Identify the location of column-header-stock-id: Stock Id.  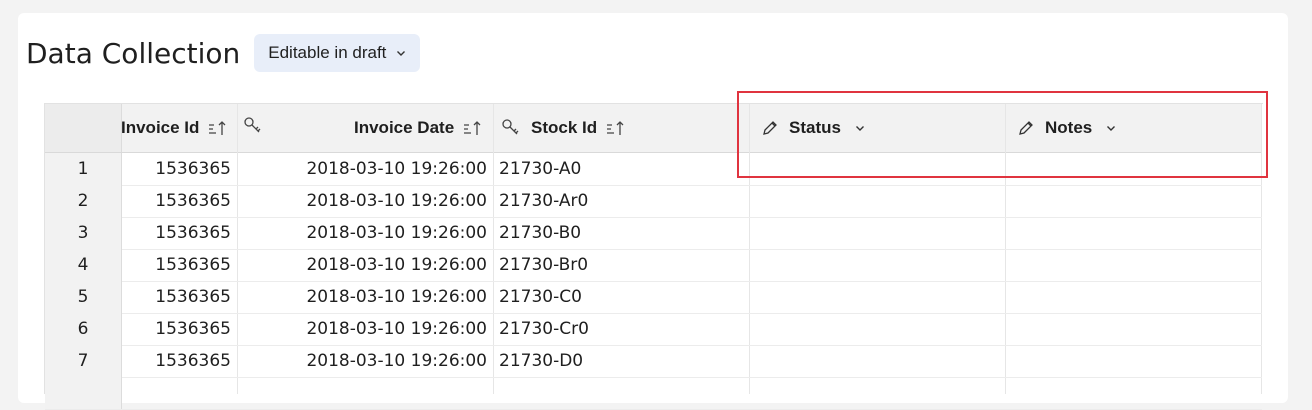
(621, 128).